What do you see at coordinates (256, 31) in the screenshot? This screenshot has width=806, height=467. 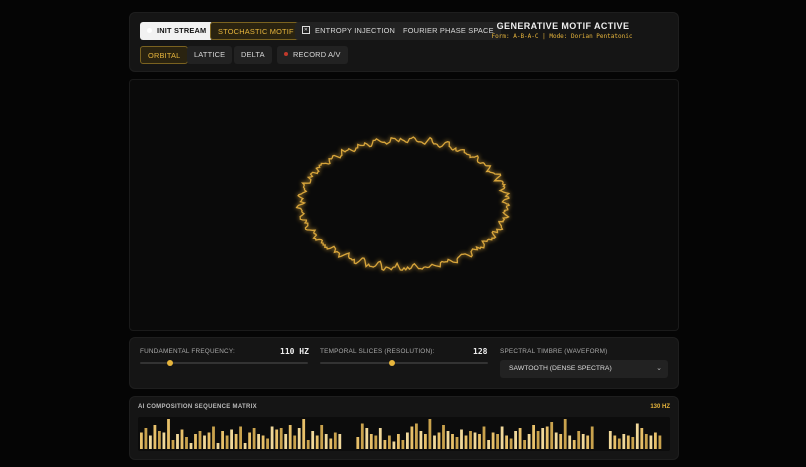 I see `stochastic-motif-button: STOCHASTIC MOTIF` at bounding box center [256, 31].